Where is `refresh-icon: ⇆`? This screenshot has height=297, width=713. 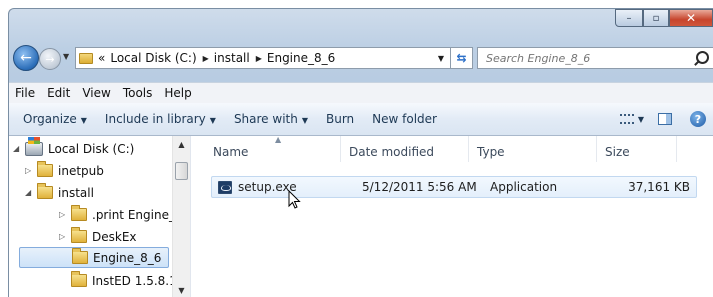 refresh-icon: ⇆ is located at coordinates (461, 58).